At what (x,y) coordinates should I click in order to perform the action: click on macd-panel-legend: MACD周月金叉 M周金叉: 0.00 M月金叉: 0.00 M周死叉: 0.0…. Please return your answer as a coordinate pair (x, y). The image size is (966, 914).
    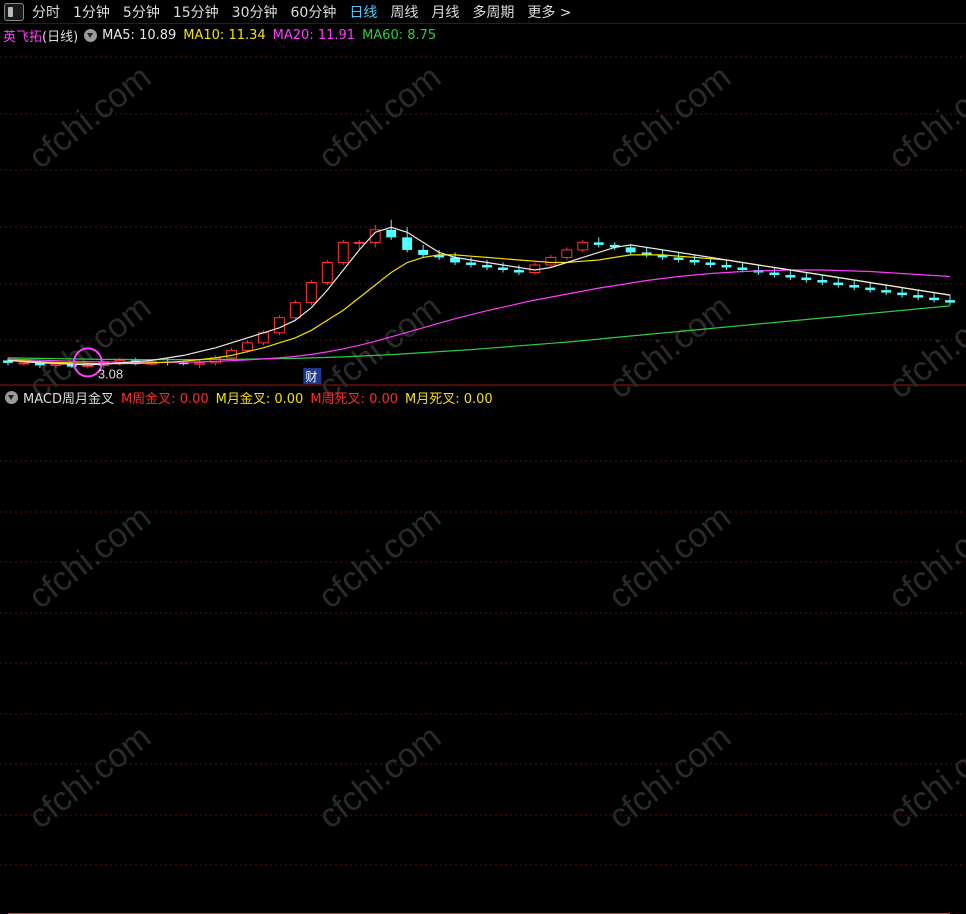
    Looking at the image, I should click on (251, 397).